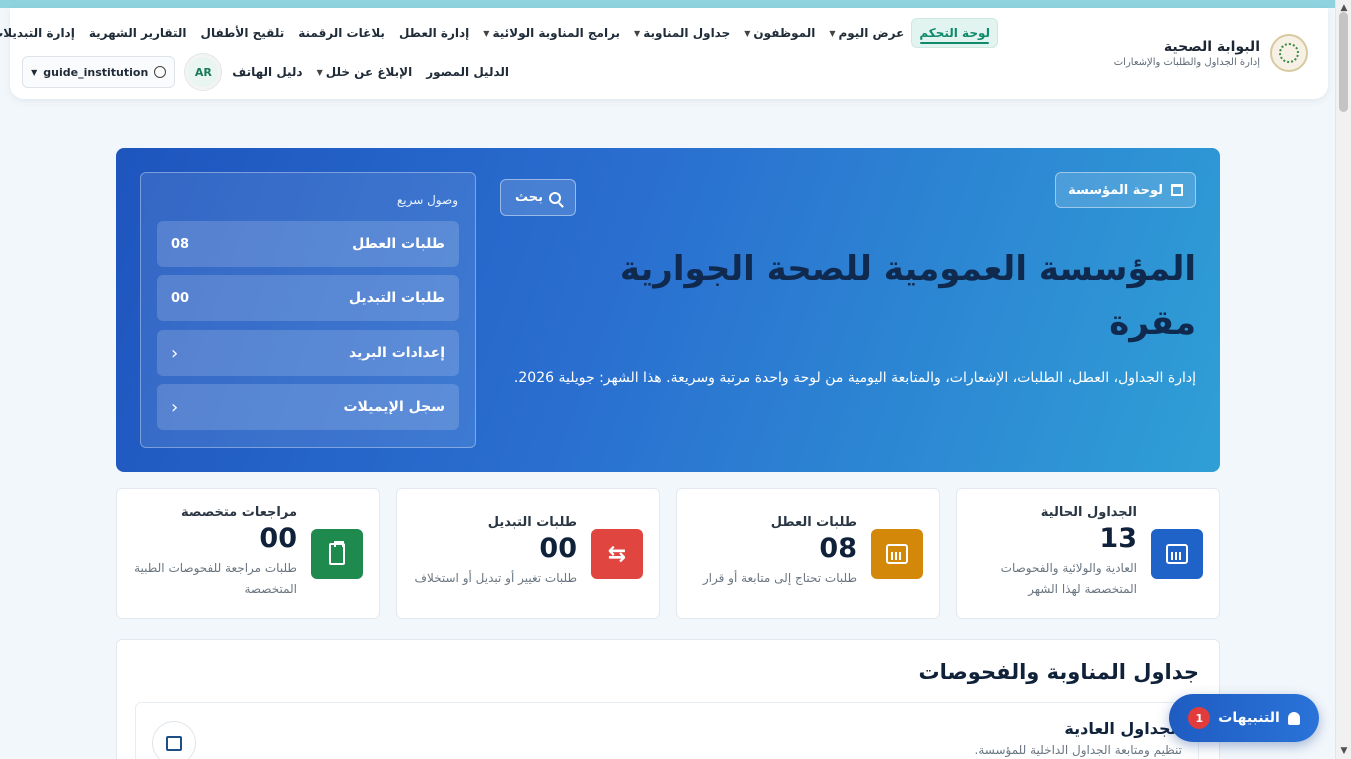 This screenshot has width=1351, height=759. Describe the element at coordinates (308, 407) in the screenshot. I see `quick-link-email-log: سجل الإيميلات ‹` at that location.